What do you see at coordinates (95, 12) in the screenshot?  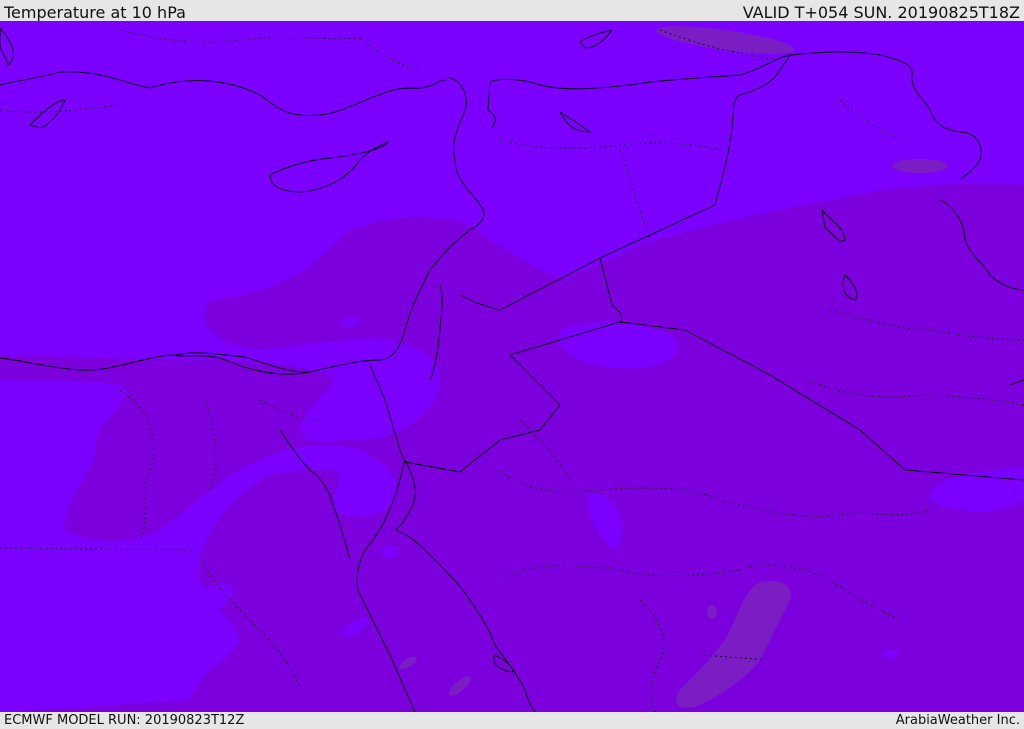 I see `map-title: Temperature at 10 hPa` at bounding box center [95, 12].